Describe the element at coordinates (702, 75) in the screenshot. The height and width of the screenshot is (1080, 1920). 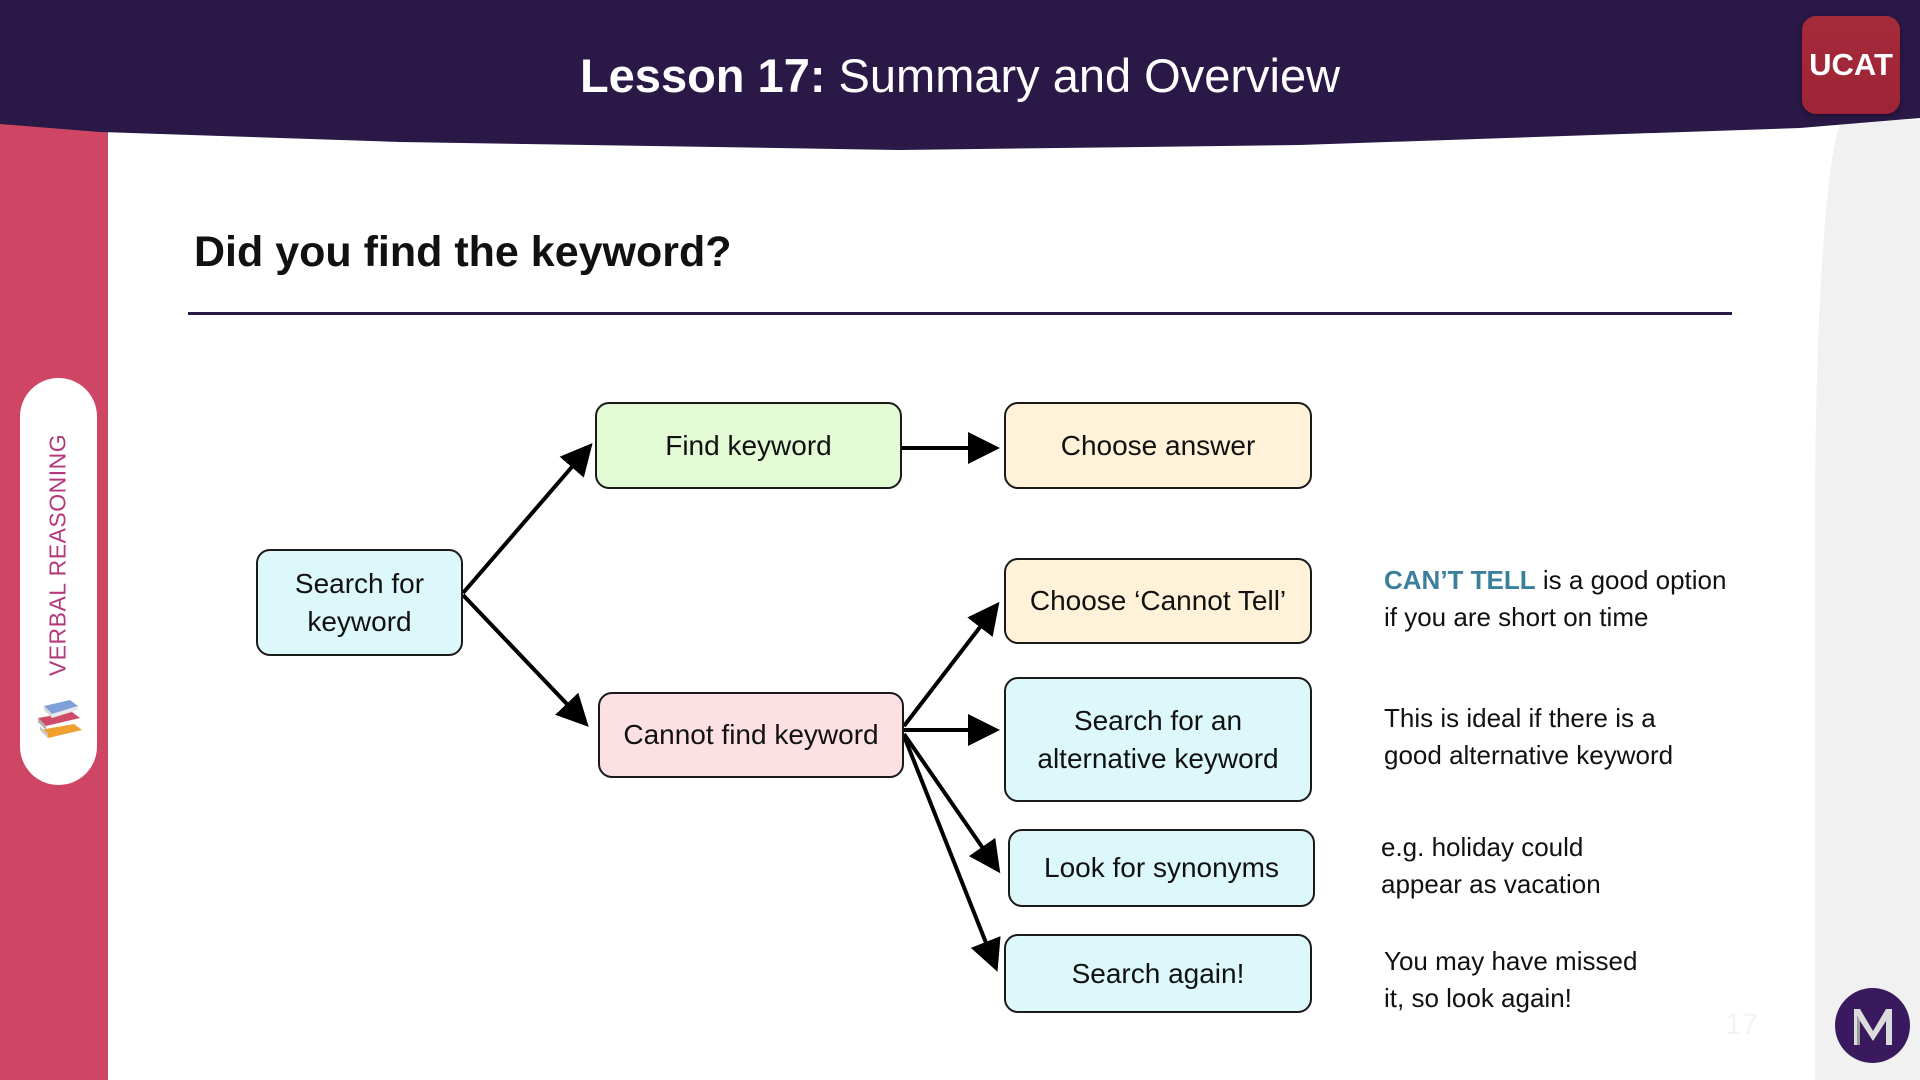
I see `lesson-number: Lesson 17:` at that location.